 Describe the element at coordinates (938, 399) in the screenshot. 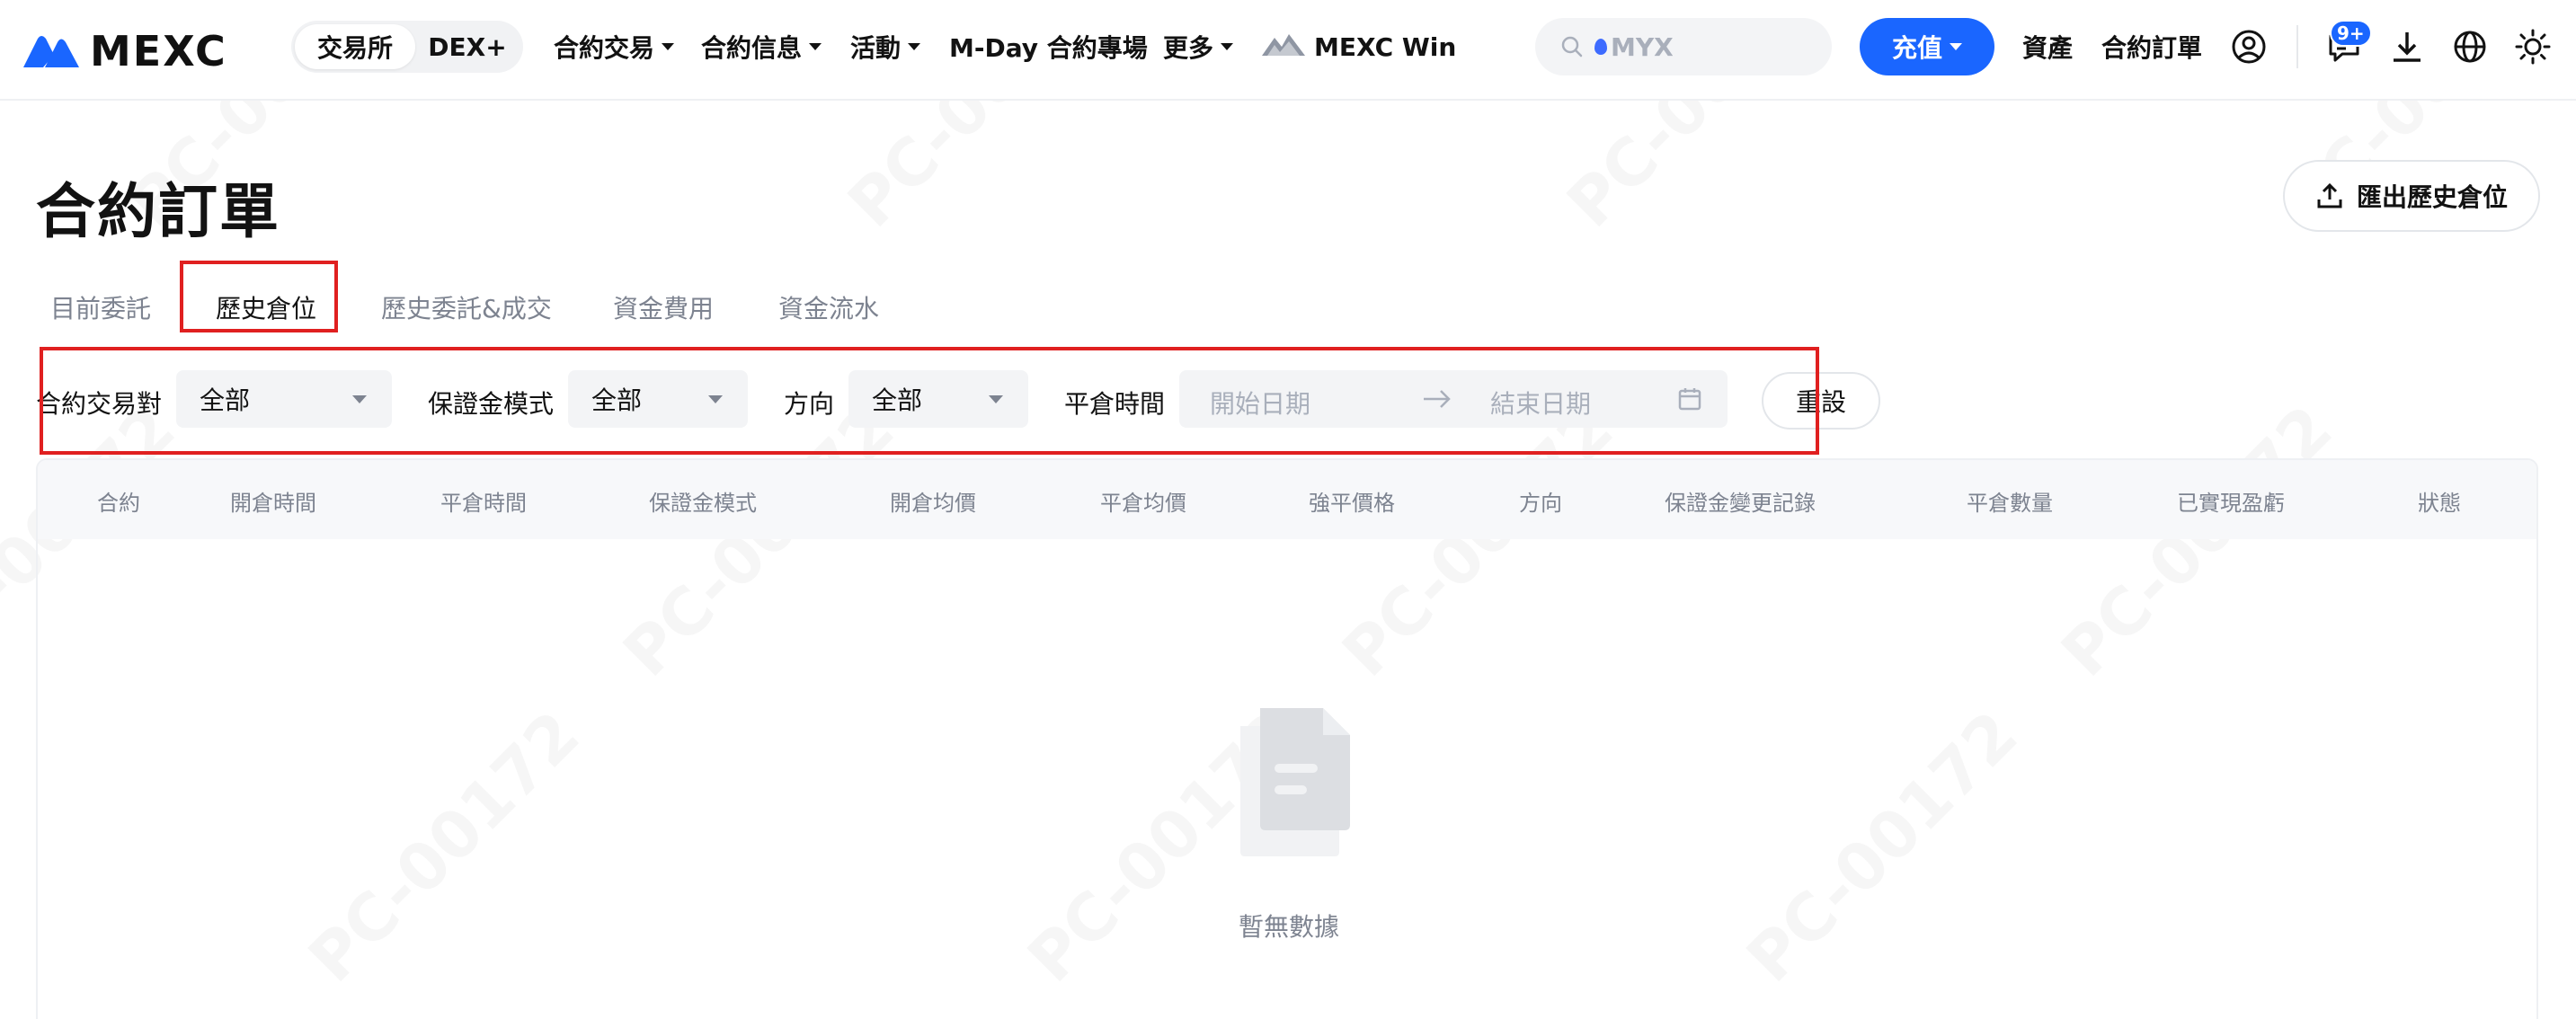

I see `direction-select: 全部` at that location.